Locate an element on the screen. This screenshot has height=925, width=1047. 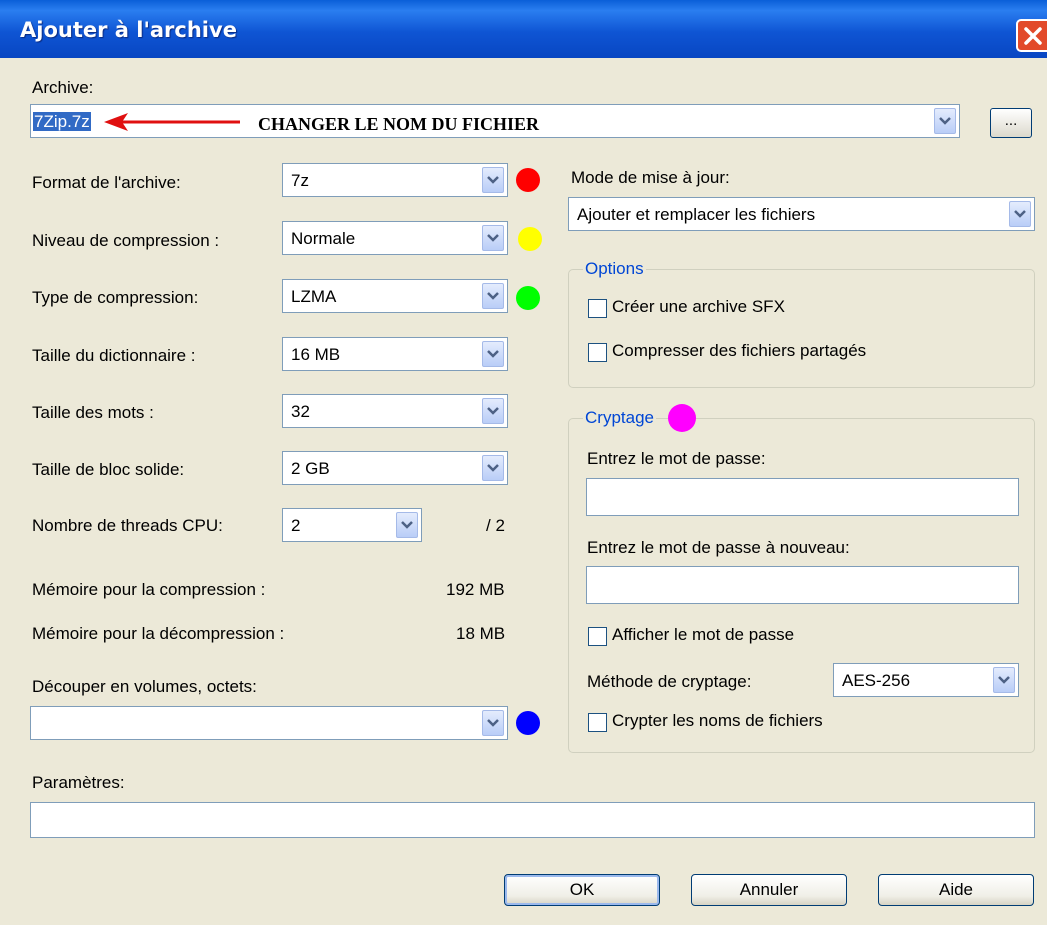
compression-memory-value: 192 MB is located at coordinates (475, 589).